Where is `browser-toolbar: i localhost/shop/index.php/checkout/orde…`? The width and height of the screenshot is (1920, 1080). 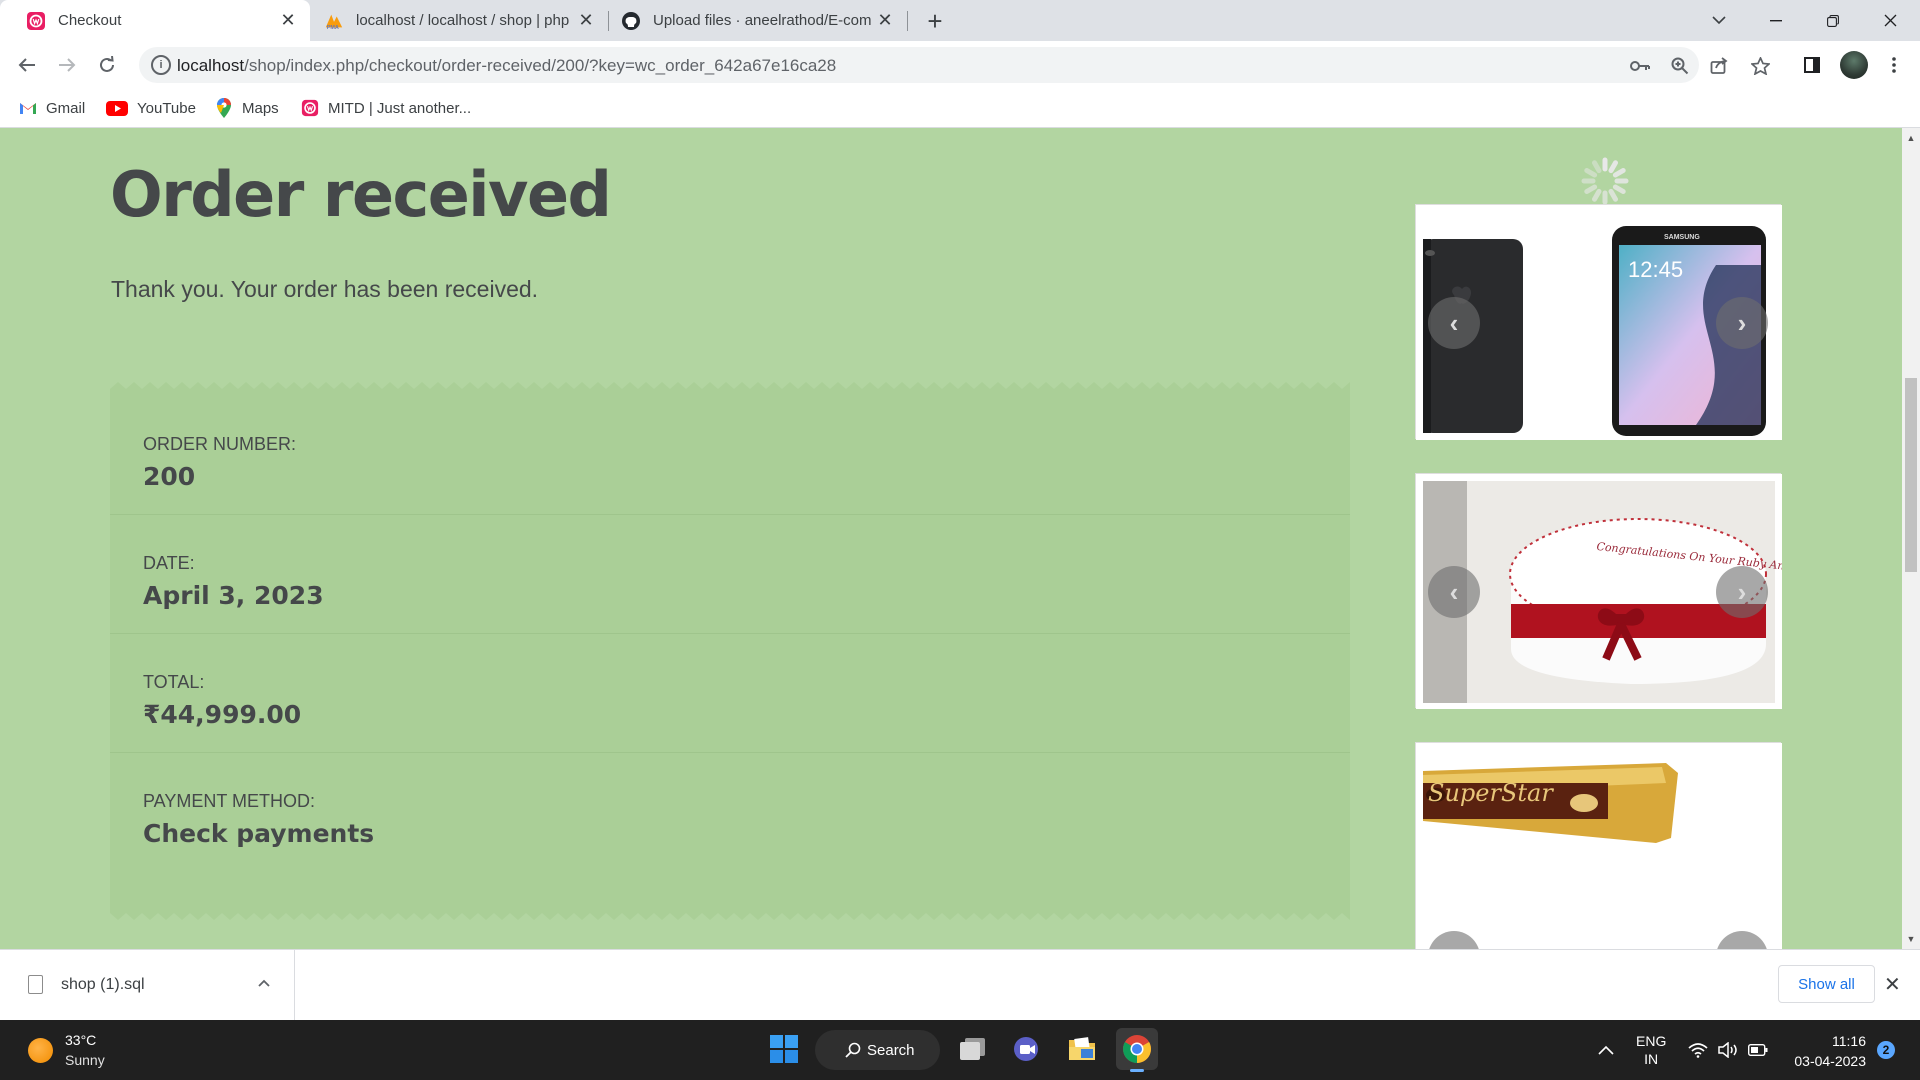
browser-toolbar: i localhost/shop/index.php/checkout/orde… is located at coordinates (960, 65).